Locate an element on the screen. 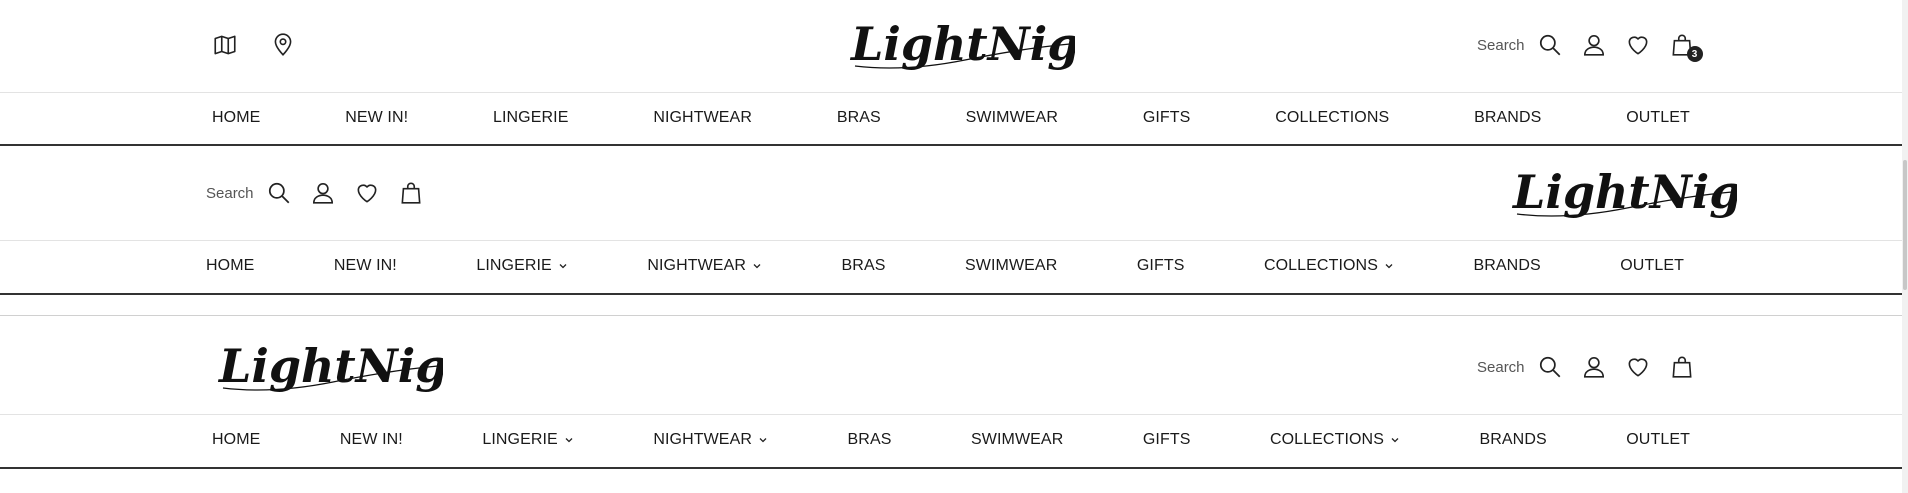 The width and height of the screenshot is (1908, 493). header-3-right-icons: Search is located at coordinates (1587, 367).